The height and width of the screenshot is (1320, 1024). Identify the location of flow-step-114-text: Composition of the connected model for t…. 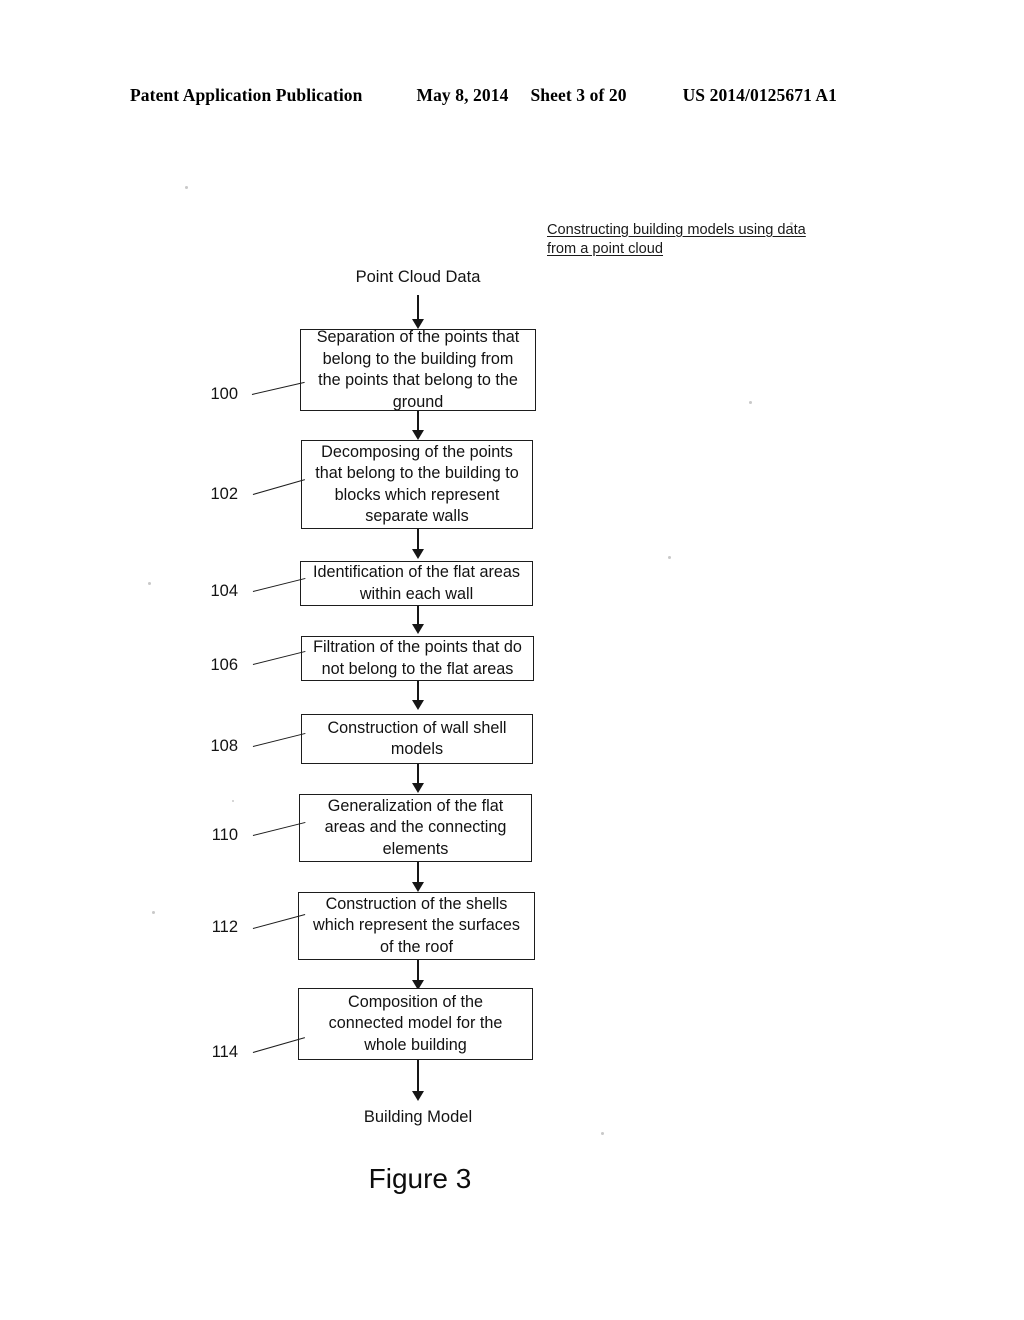
(415, 1023).